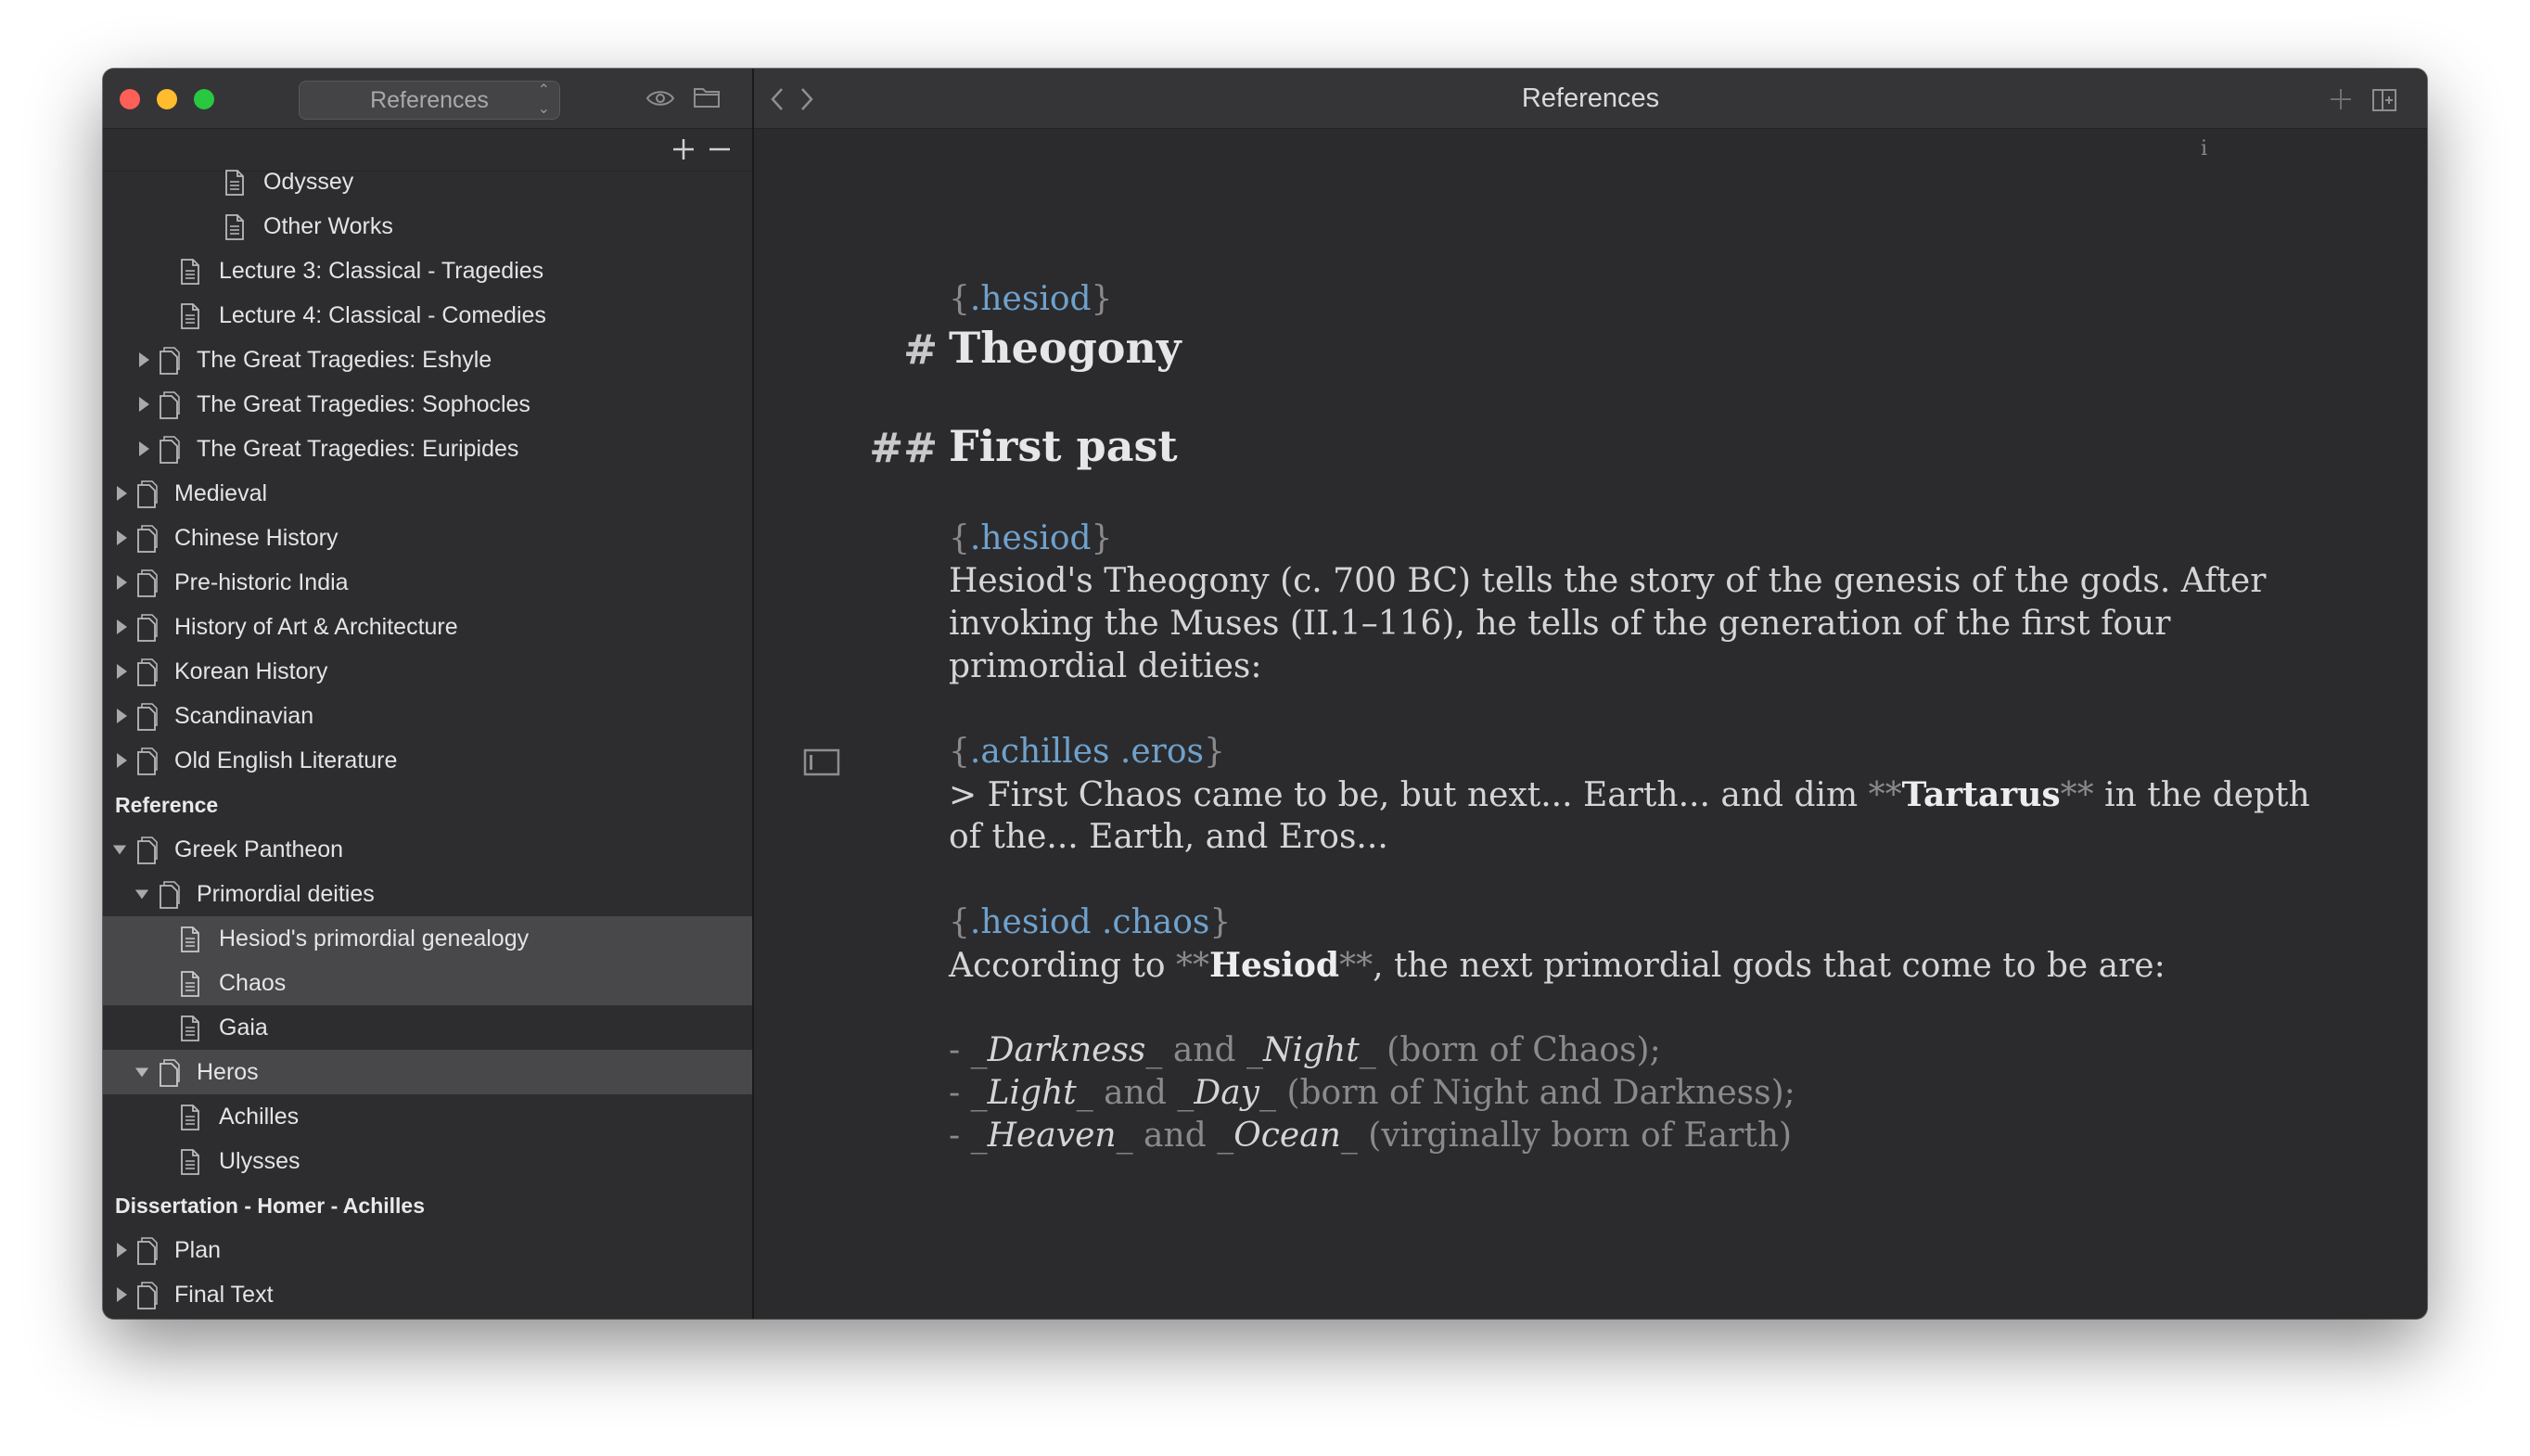 The height and width of the screenshot is (1456, 2530). I want to click on minimize-window-button, so click(167, 99).